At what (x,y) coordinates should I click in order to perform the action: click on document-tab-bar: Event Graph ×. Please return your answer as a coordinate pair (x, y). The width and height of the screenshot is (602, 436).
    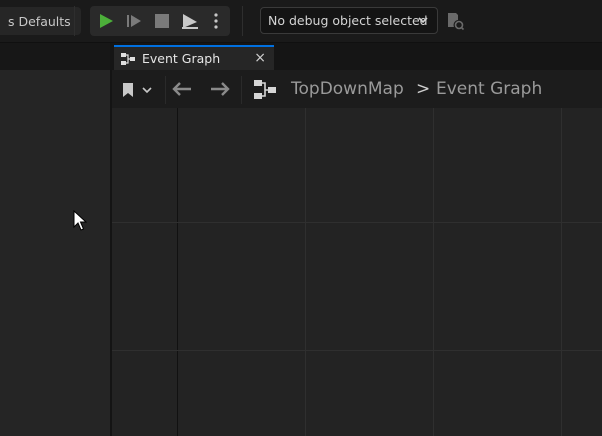
    Looking at the image, I should click on (301, 56).